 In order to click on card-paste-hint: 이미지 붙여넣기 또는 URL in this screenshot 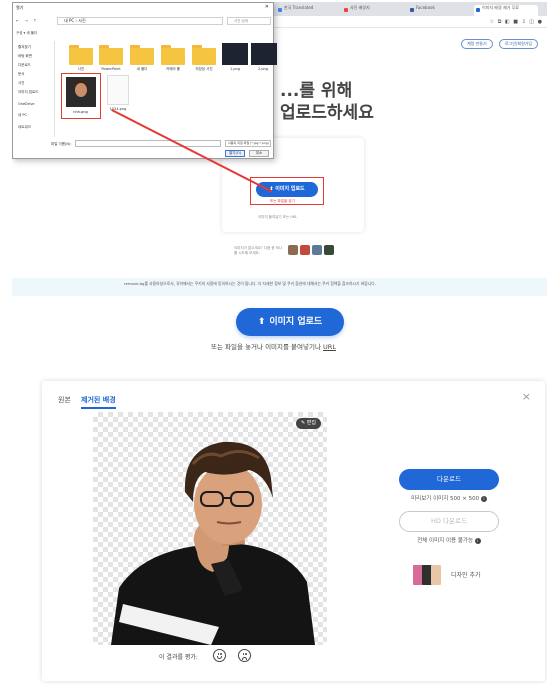, I will do `click(277, 217)`.